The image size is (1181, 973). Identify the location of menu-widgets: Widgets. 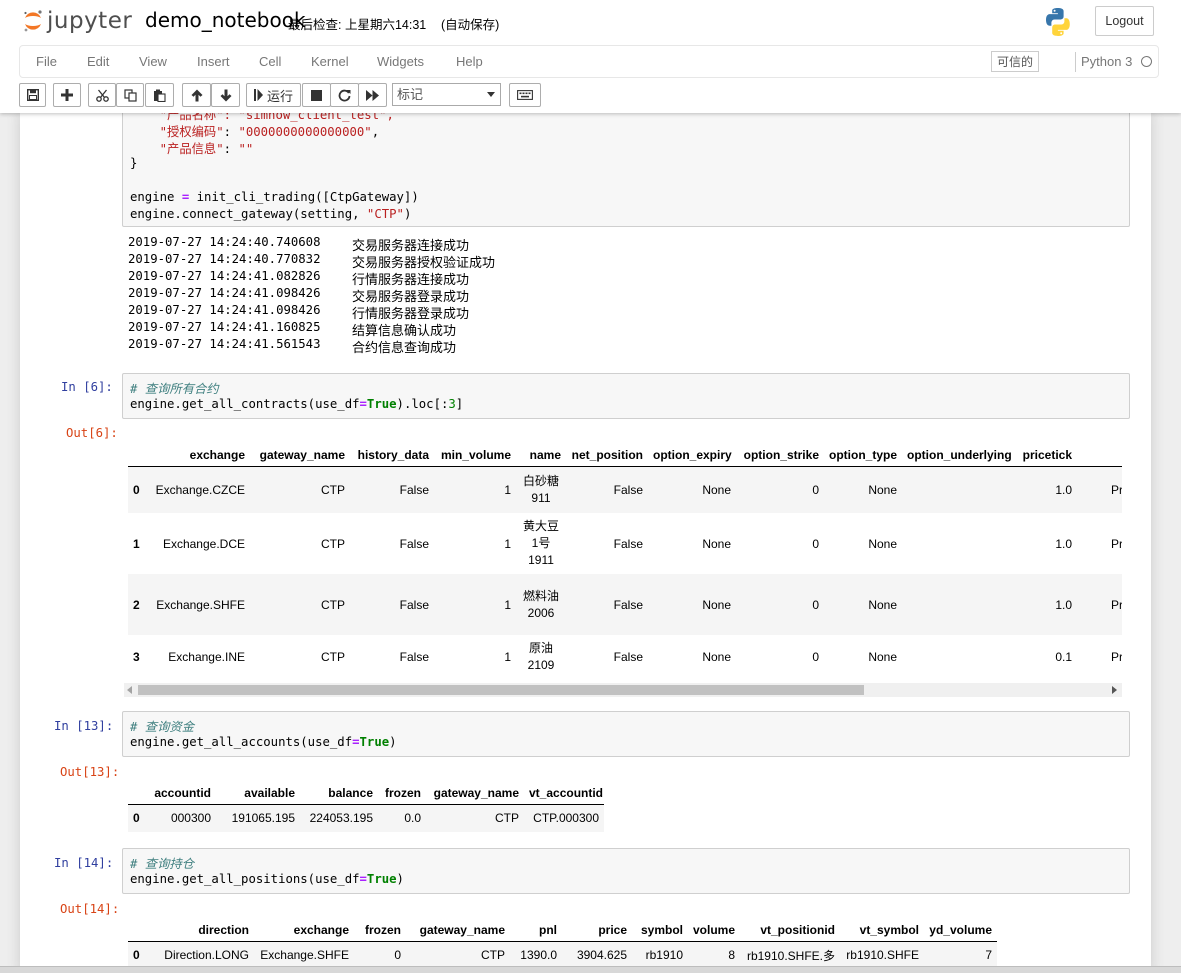
(400, 61).